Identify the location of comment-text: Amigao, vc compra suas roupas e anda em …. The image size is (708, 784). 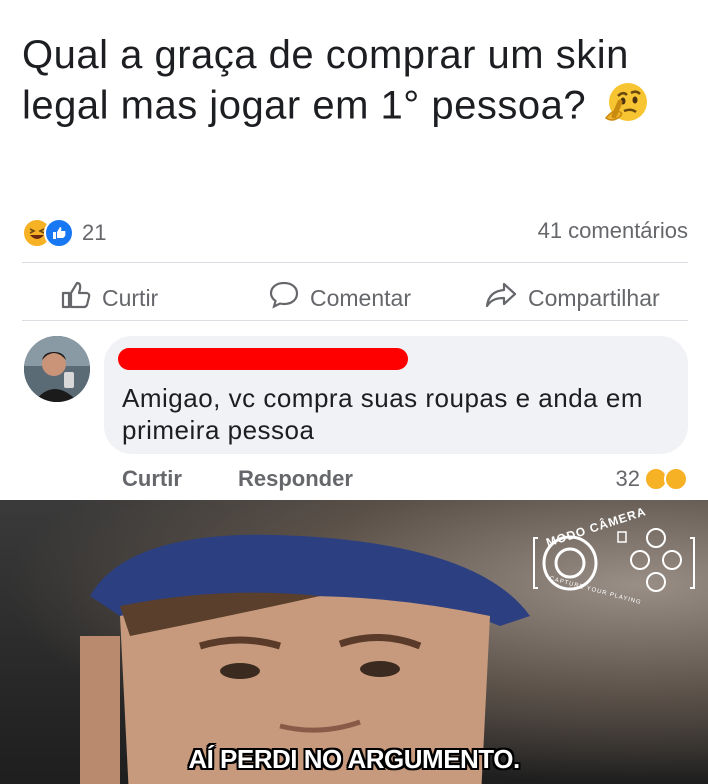
(382, 414).